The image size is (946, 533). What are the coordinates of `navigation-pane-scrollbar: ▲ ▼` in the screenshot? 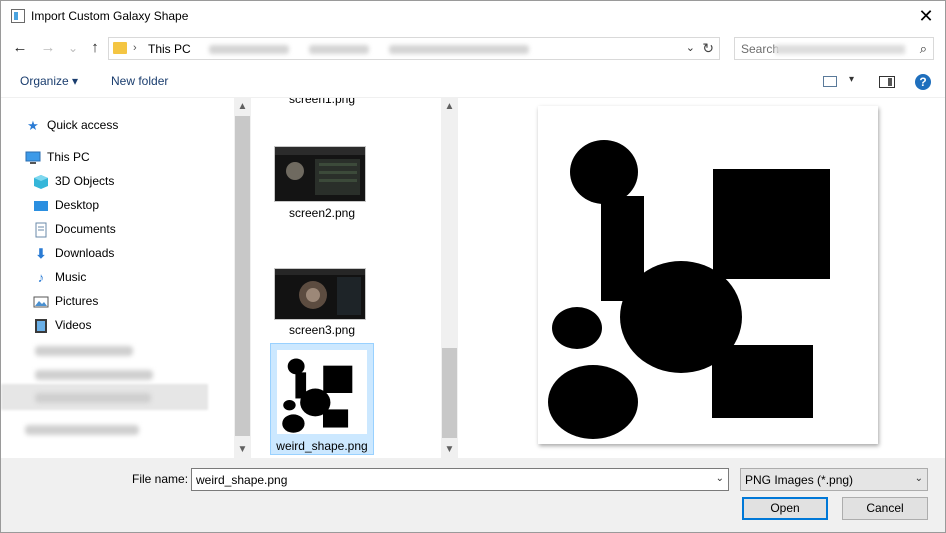 It's located at (242, 278).